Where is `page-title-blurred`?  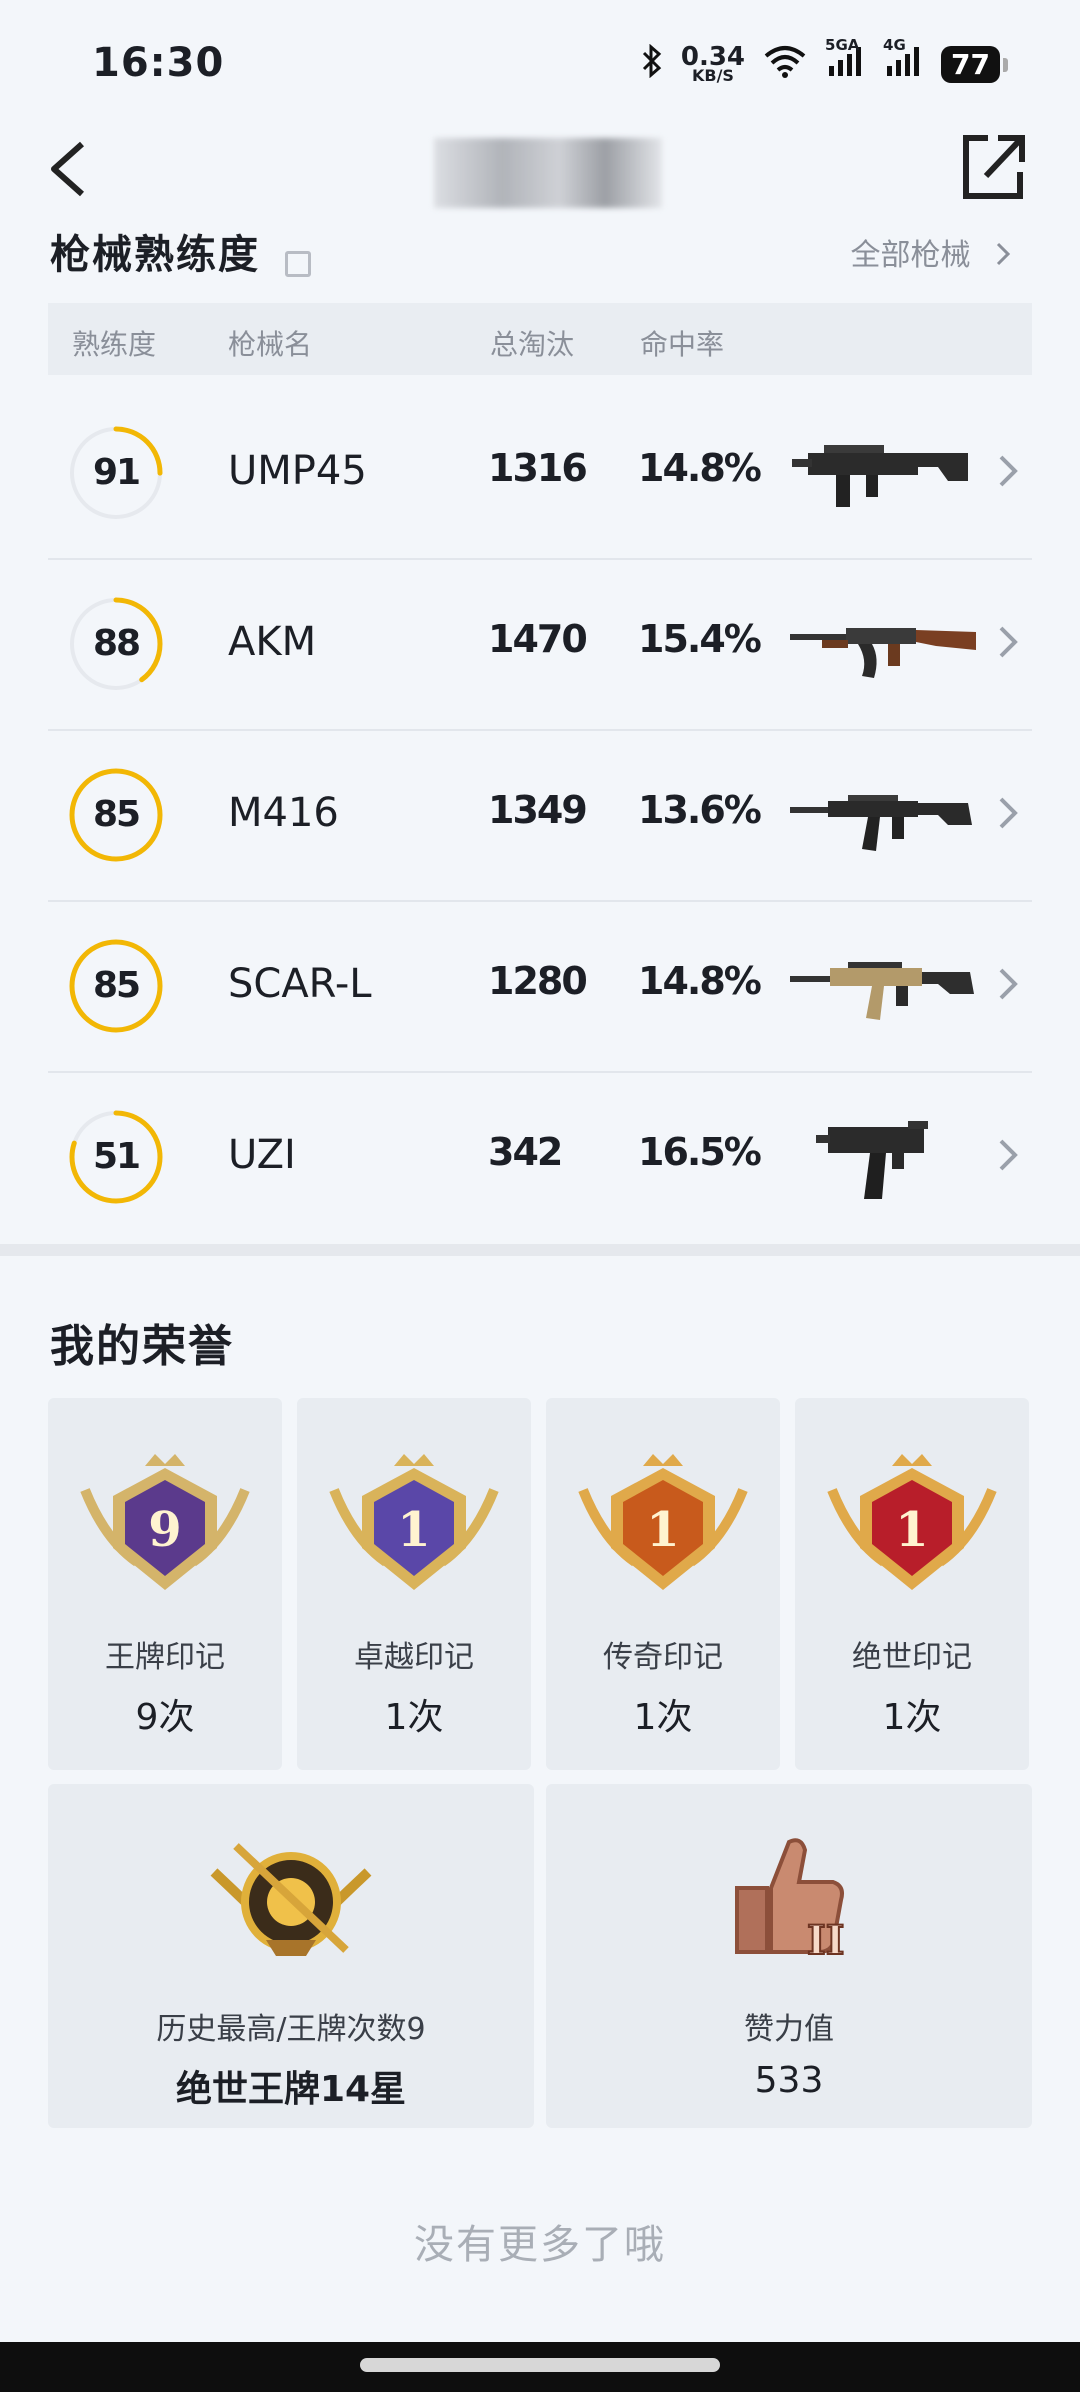
page-title-blurred is located at coordinates (548, 173).